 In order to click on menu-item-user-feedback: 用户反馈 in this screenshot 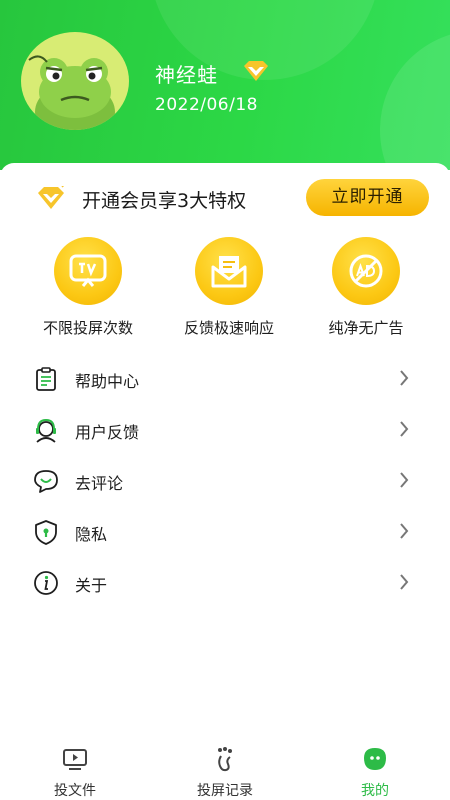, I will do `click(225, 429)`.